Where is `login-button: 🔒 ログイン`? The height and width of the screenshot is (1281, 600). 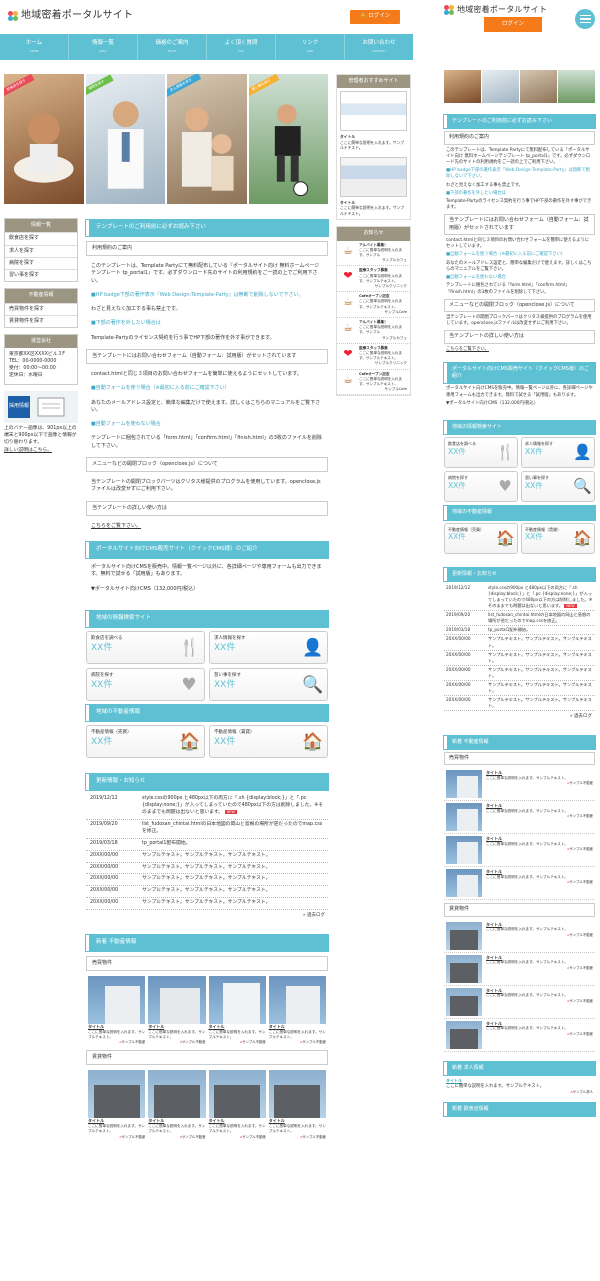
login-button: 🔒 ログイン is located at coordinates (375, 17).